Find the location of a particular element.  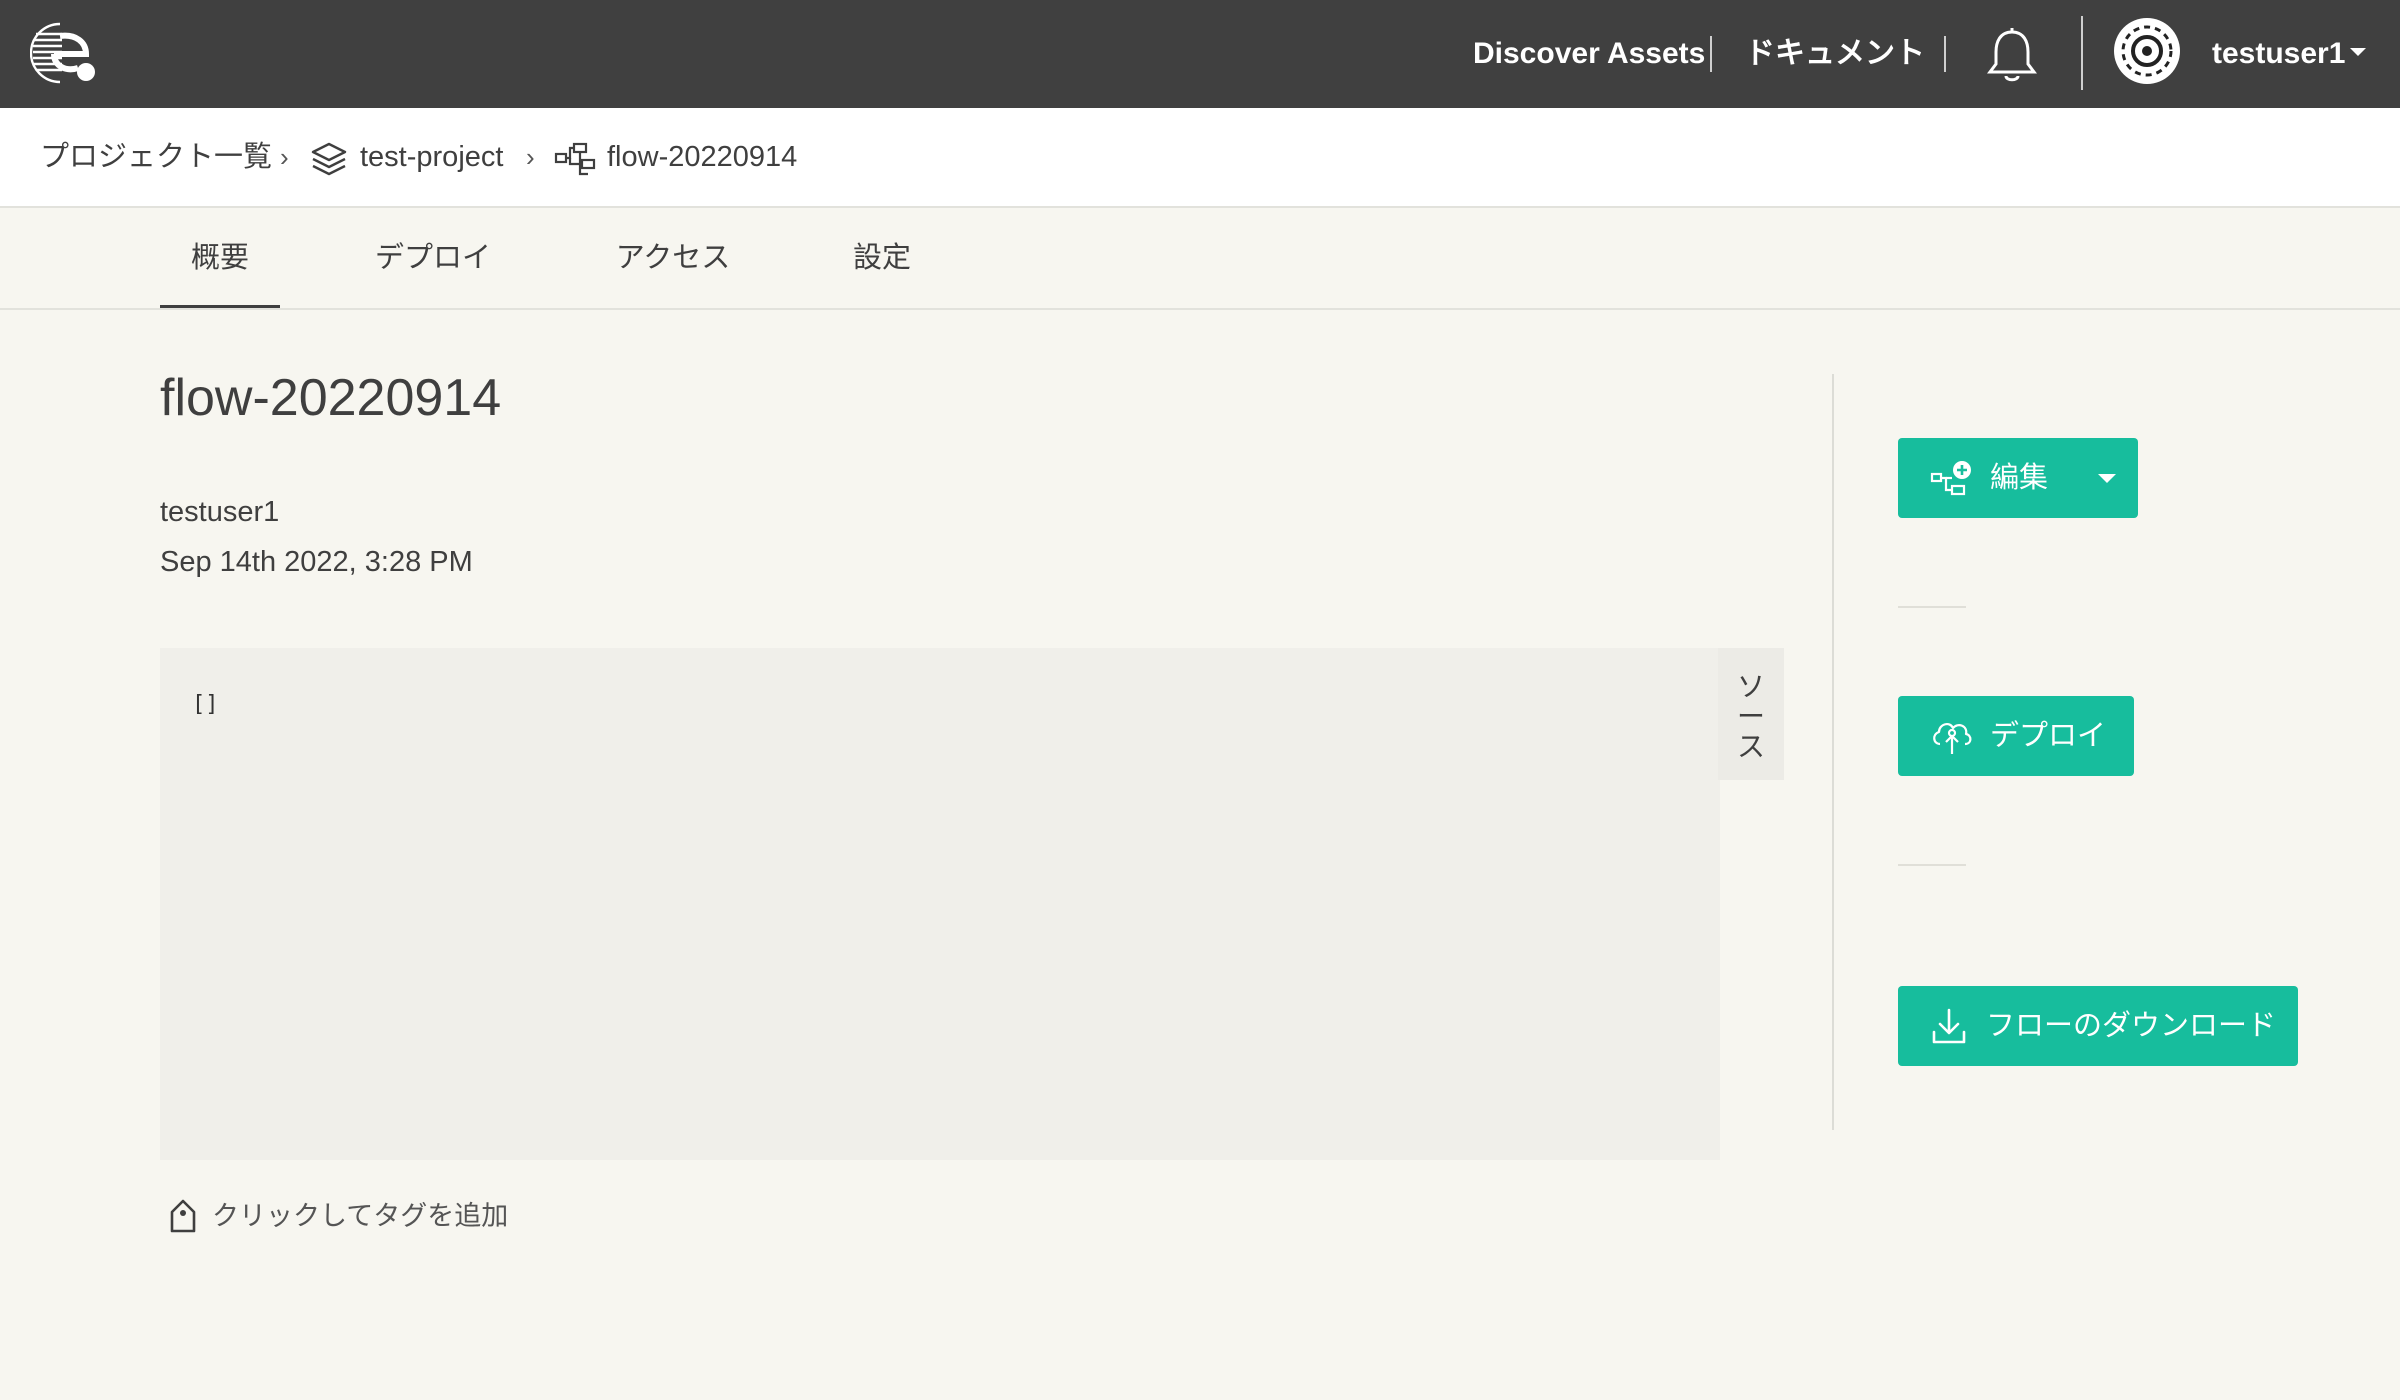

deploy-button: デプロイ is located at coordinates (2016, 736).